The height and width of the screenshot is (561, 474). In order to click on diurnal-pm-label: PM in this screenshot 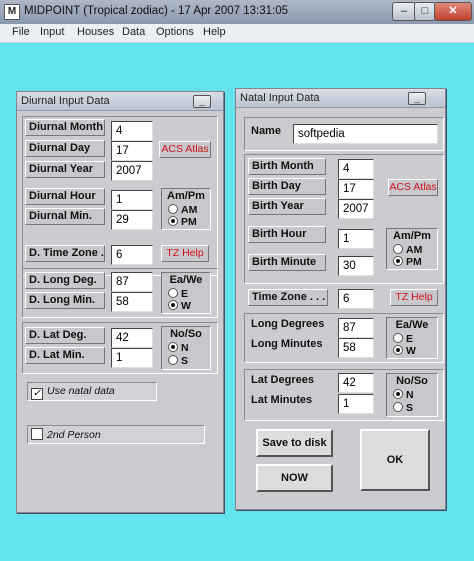, I will do `click(189, 222)`.